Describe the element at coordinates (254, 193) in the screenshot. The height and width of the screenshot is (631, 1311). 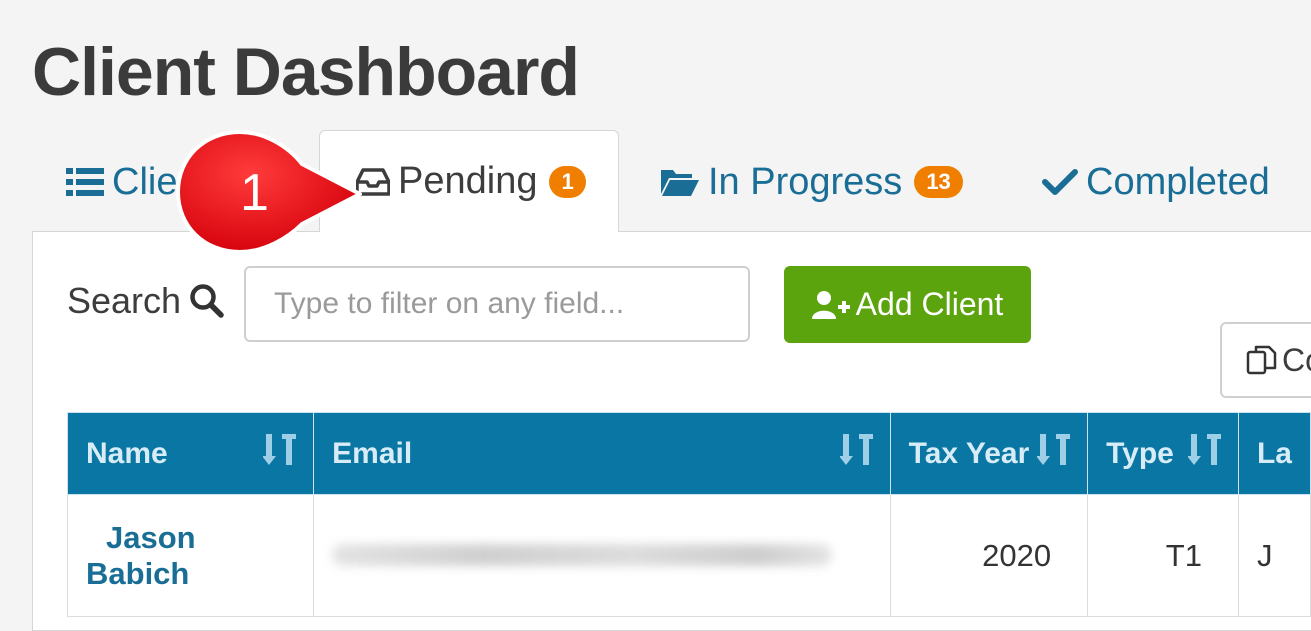
I see `callout-number: 1` at that location.